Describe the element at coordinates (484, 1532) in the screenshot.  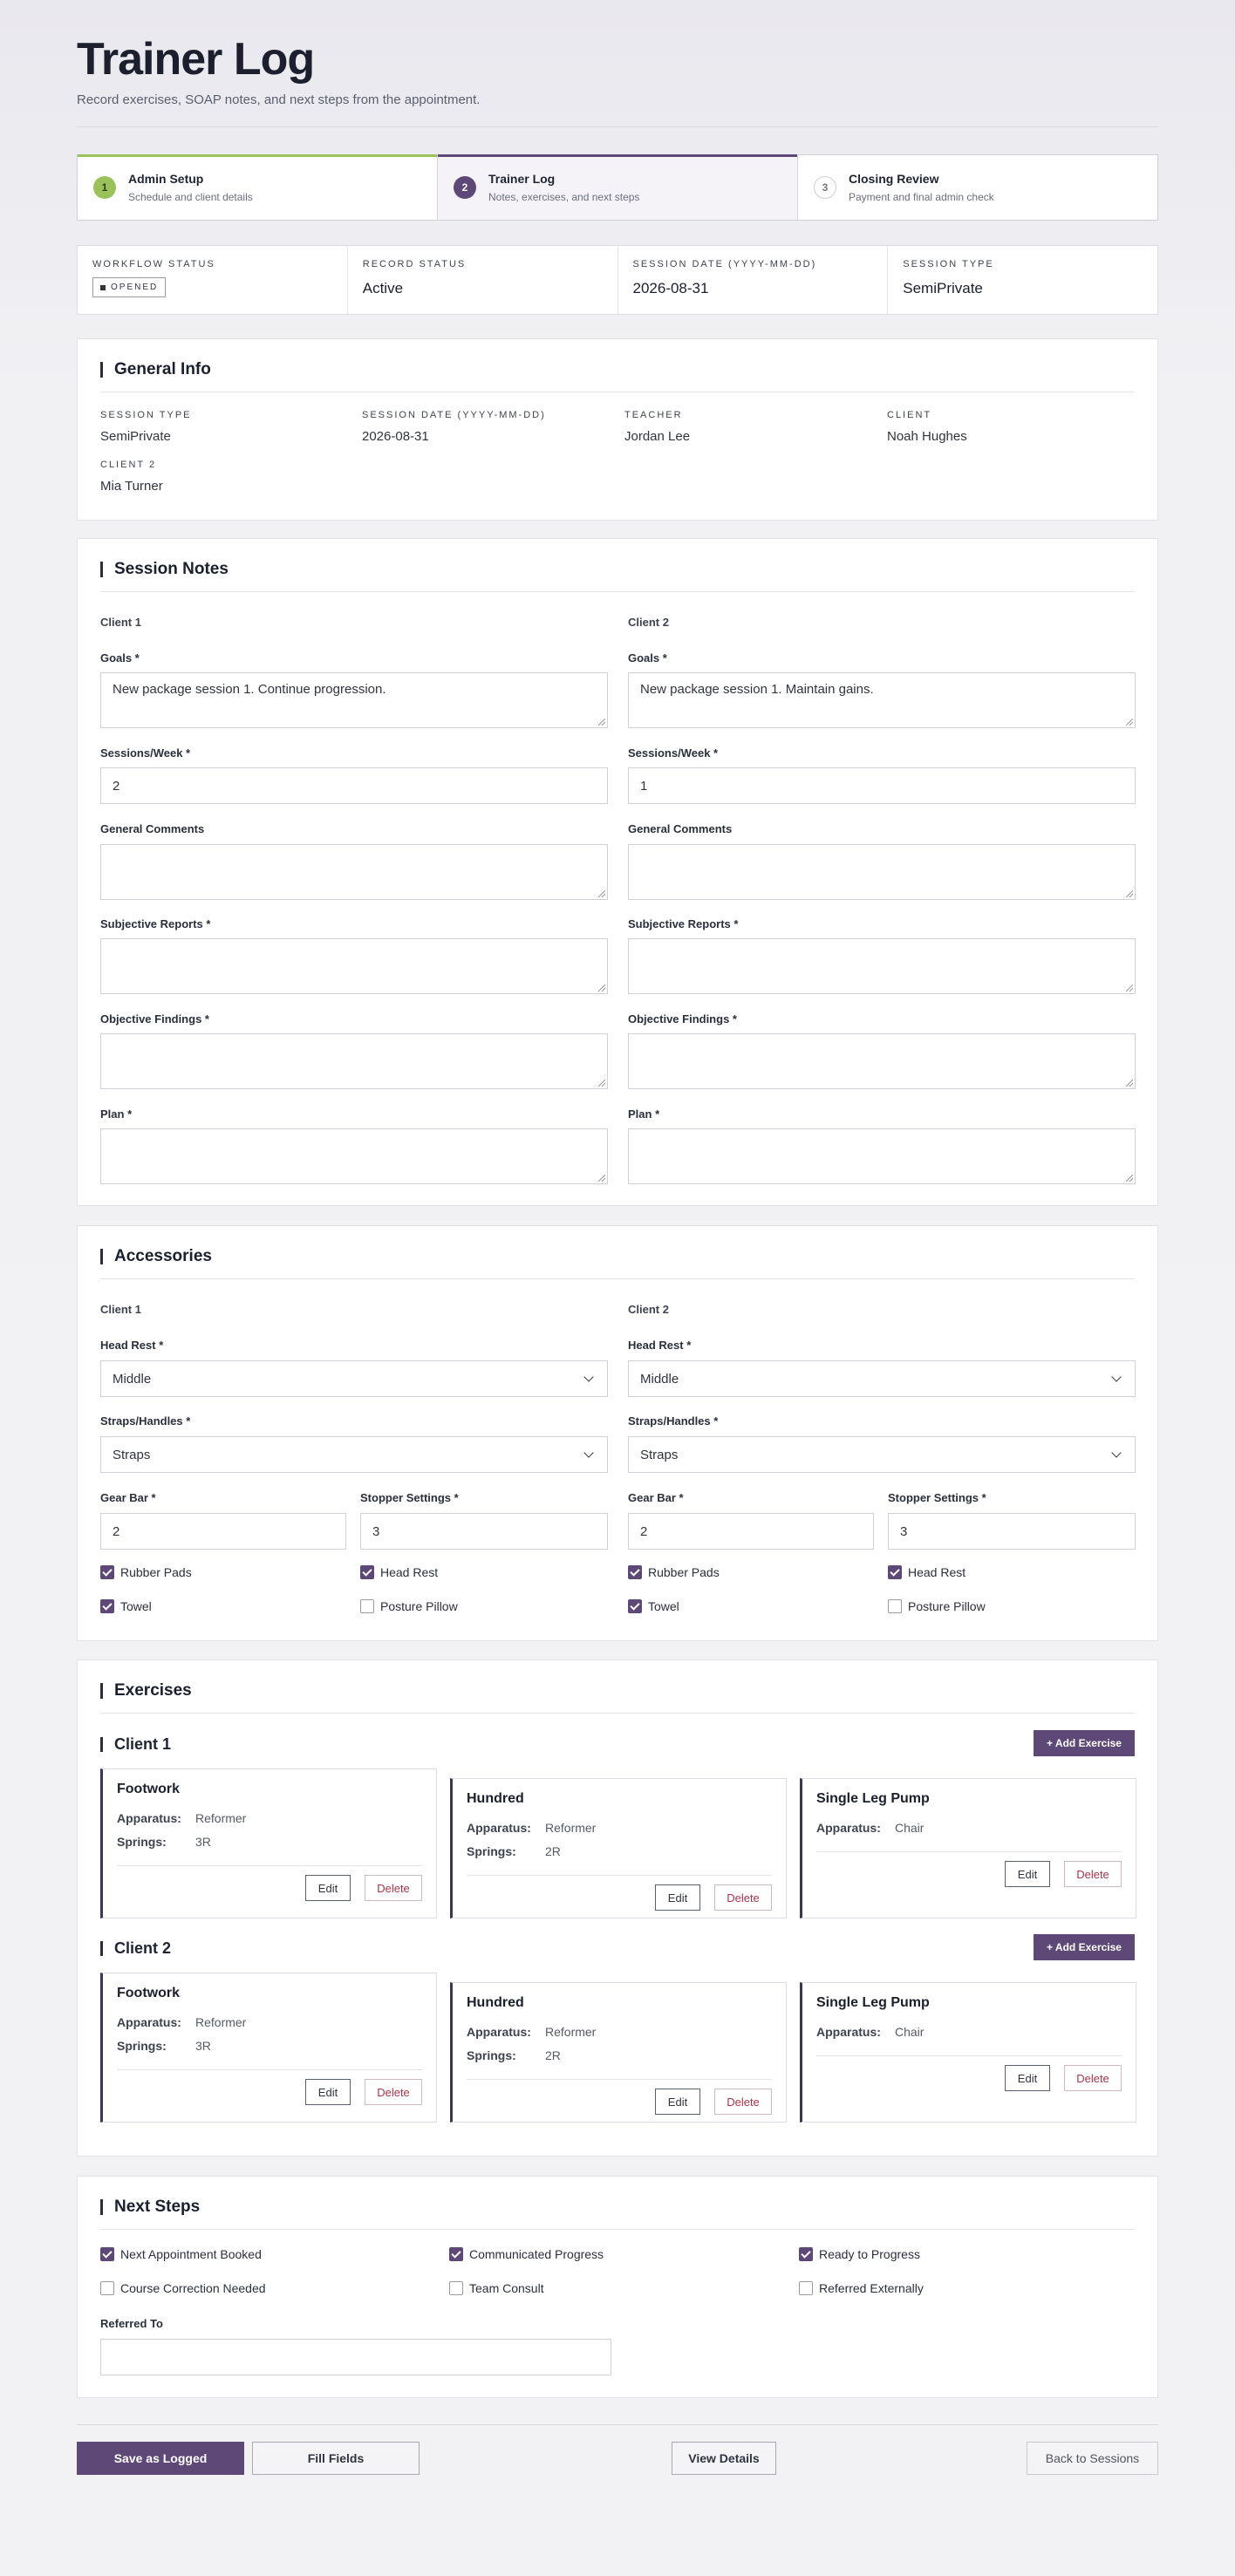
I see `client1-stopper-input: 3` at that location.